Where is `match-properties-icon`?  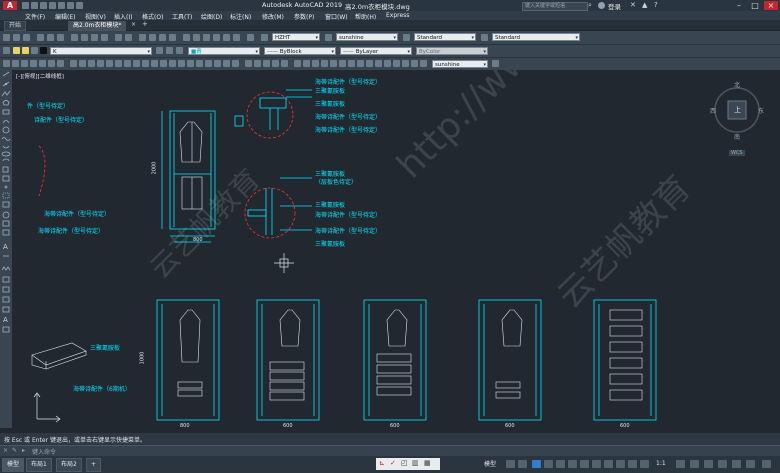
match-properties-icon is located at coordinates (104, 37).